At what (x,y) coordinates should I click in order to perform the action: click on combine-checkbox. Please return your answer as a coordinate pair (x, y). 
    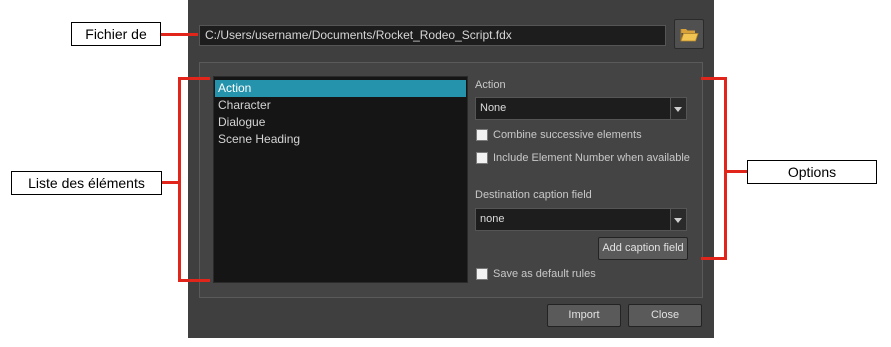
    Looking at the image, I should click on (482, 135).